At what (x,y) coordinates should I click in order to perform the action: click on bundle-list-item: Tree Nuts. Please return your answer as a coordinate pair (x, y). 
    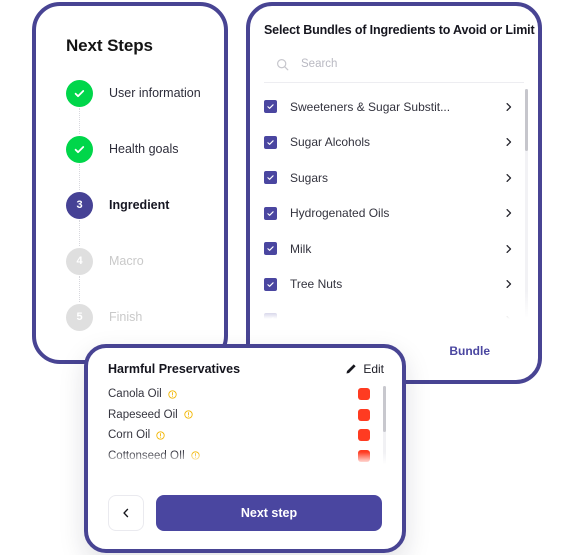
    Looking at the image, I should click on (396, 285).